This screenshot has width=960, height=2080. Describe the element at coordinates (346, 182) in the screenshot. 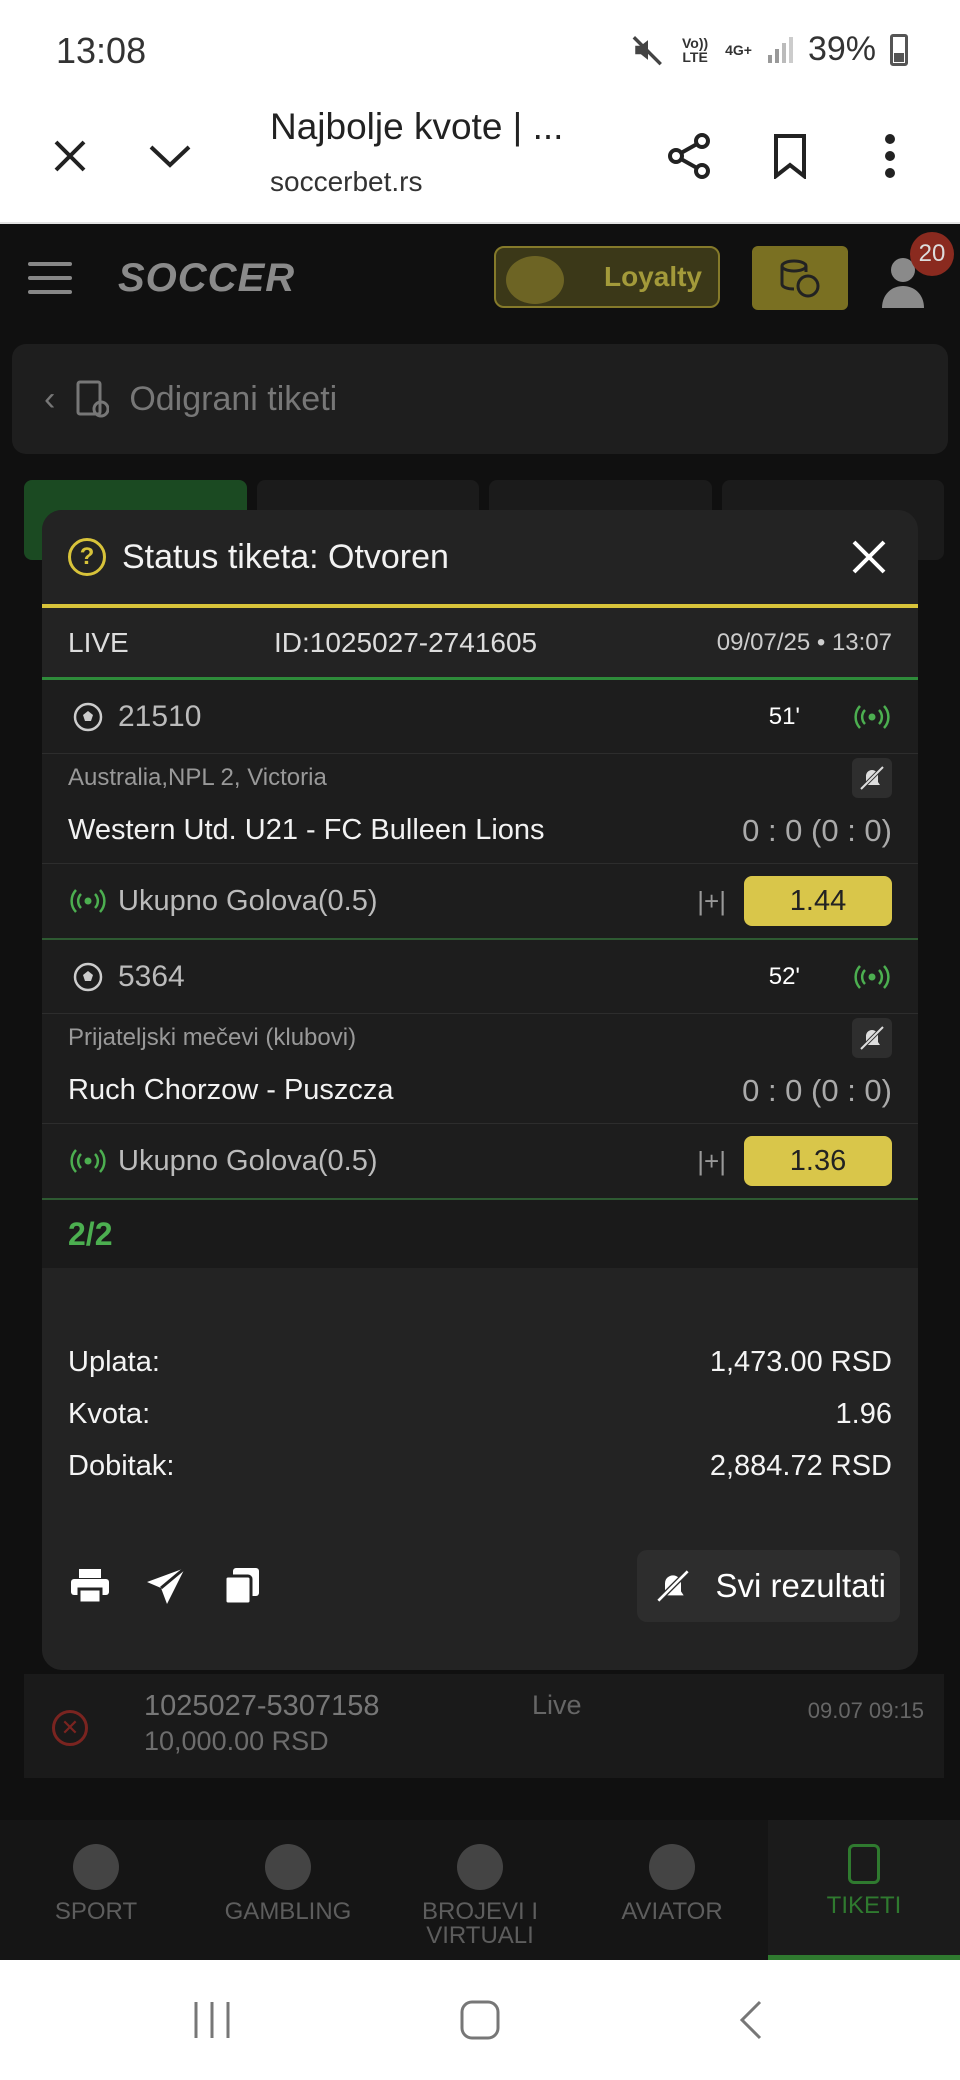

I see `page-url: soccerbet.rs` at that location.